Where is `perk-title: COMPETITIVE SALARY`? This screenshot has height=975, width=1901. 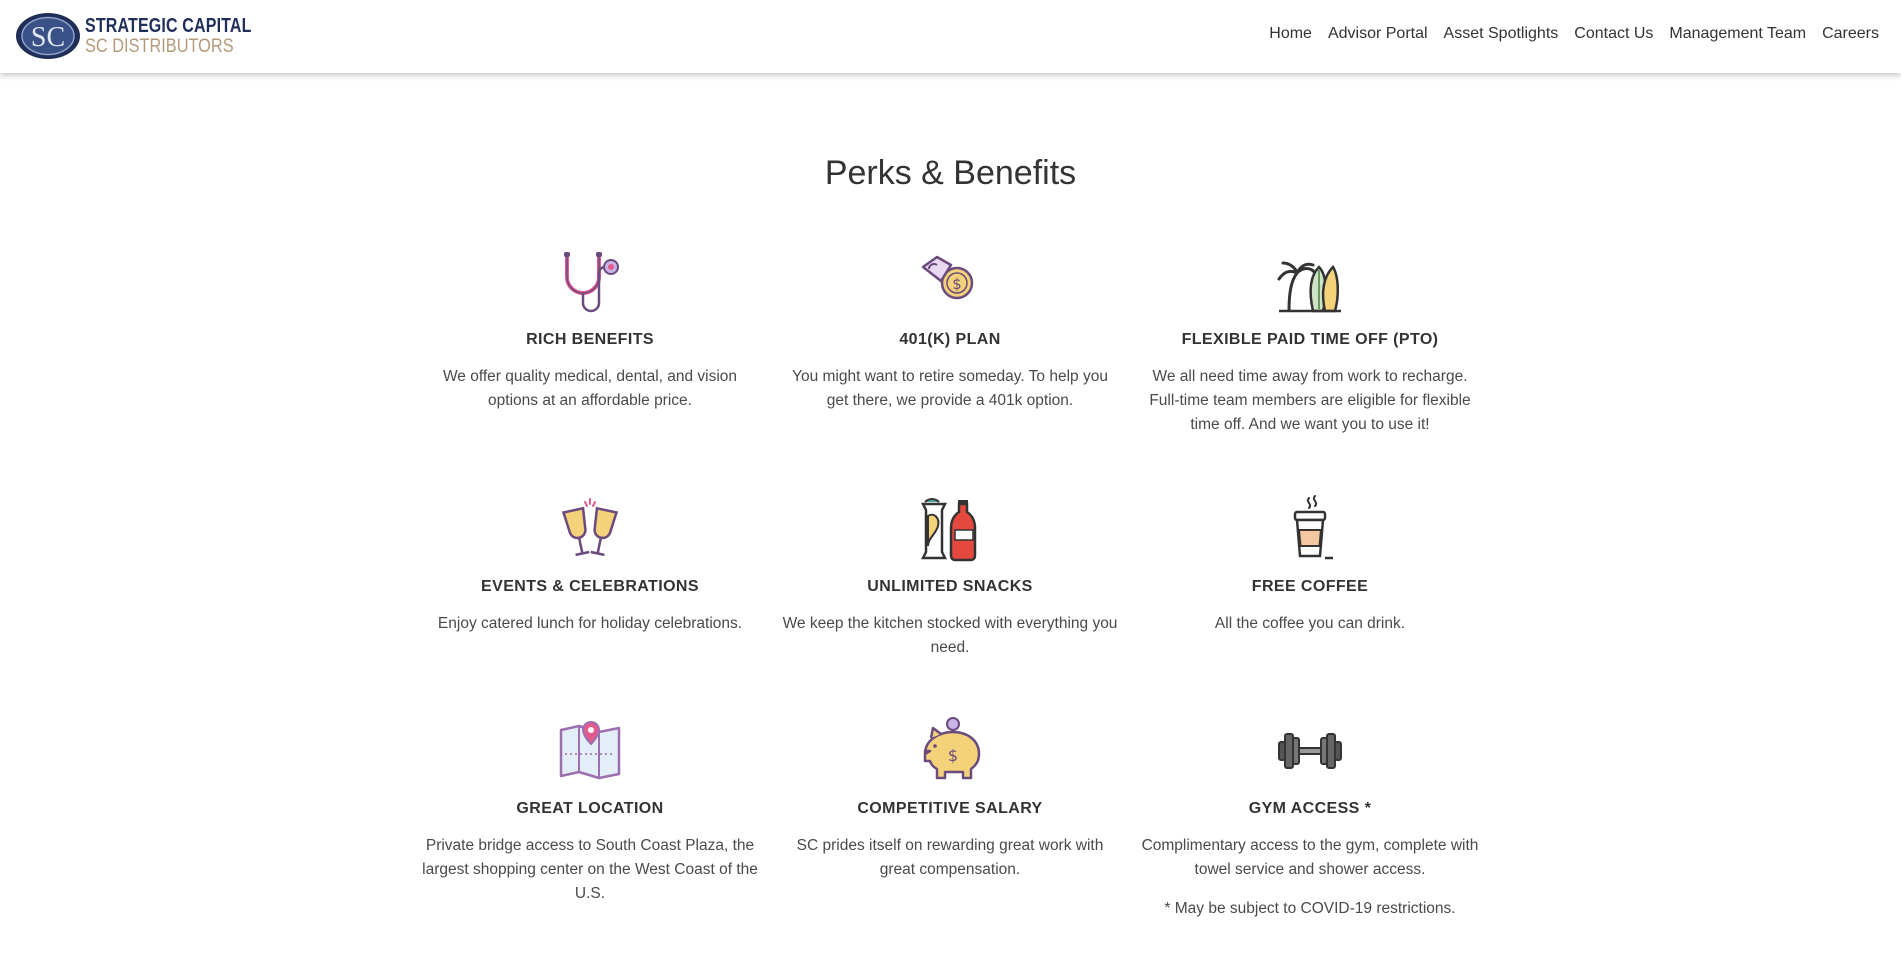 perk-title: COMPETITIVE SALARY is located at coordinates (950, 808).